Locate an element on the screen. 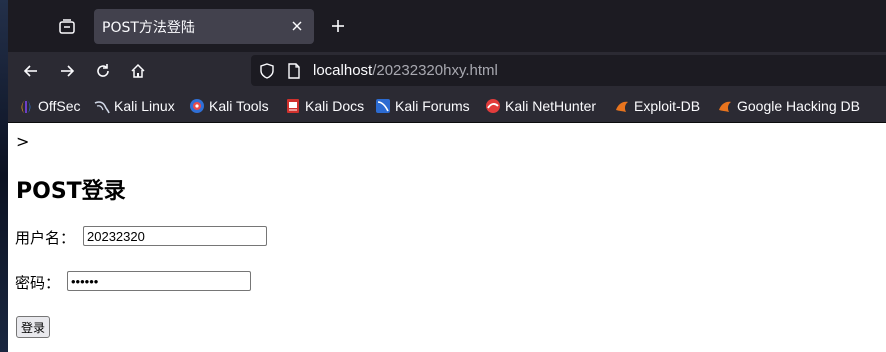 This screenshot has height=352, width=886. bookmark-label: Exploit-DB is located at coordinates (667, 106).